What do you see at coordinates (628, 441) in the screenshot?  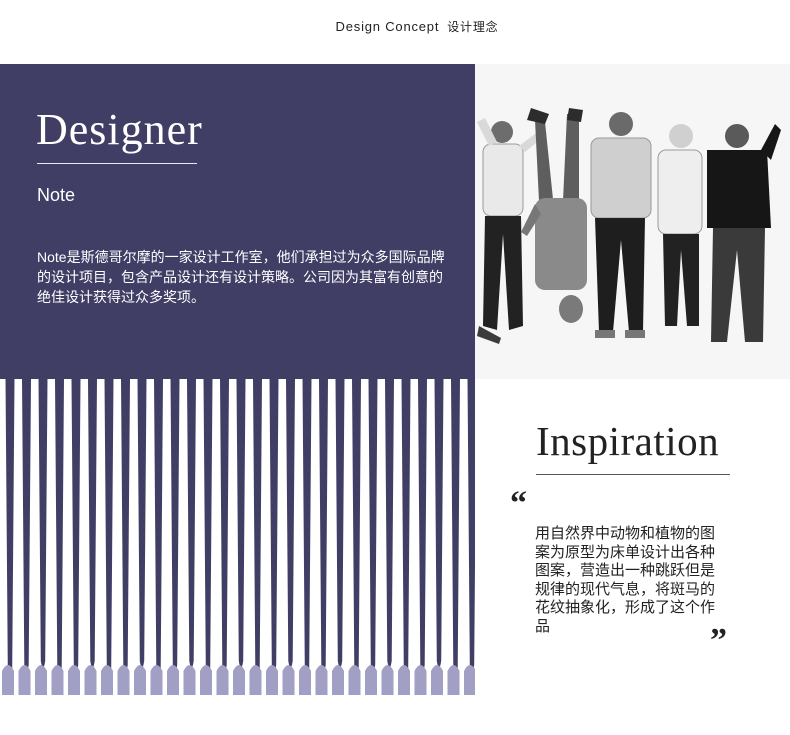 I see `inspiration-title: Inspiration` at bounding box center [628, 441].